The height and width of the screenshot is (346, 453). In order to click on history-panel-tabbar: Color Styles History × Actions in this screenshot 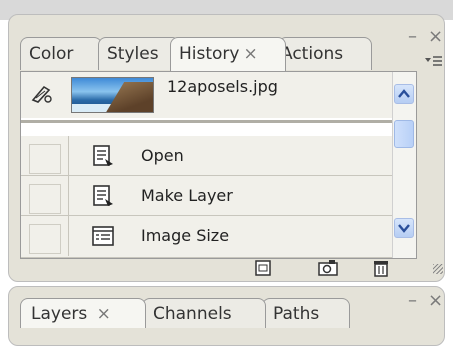, I will do `click(230, 54)`.